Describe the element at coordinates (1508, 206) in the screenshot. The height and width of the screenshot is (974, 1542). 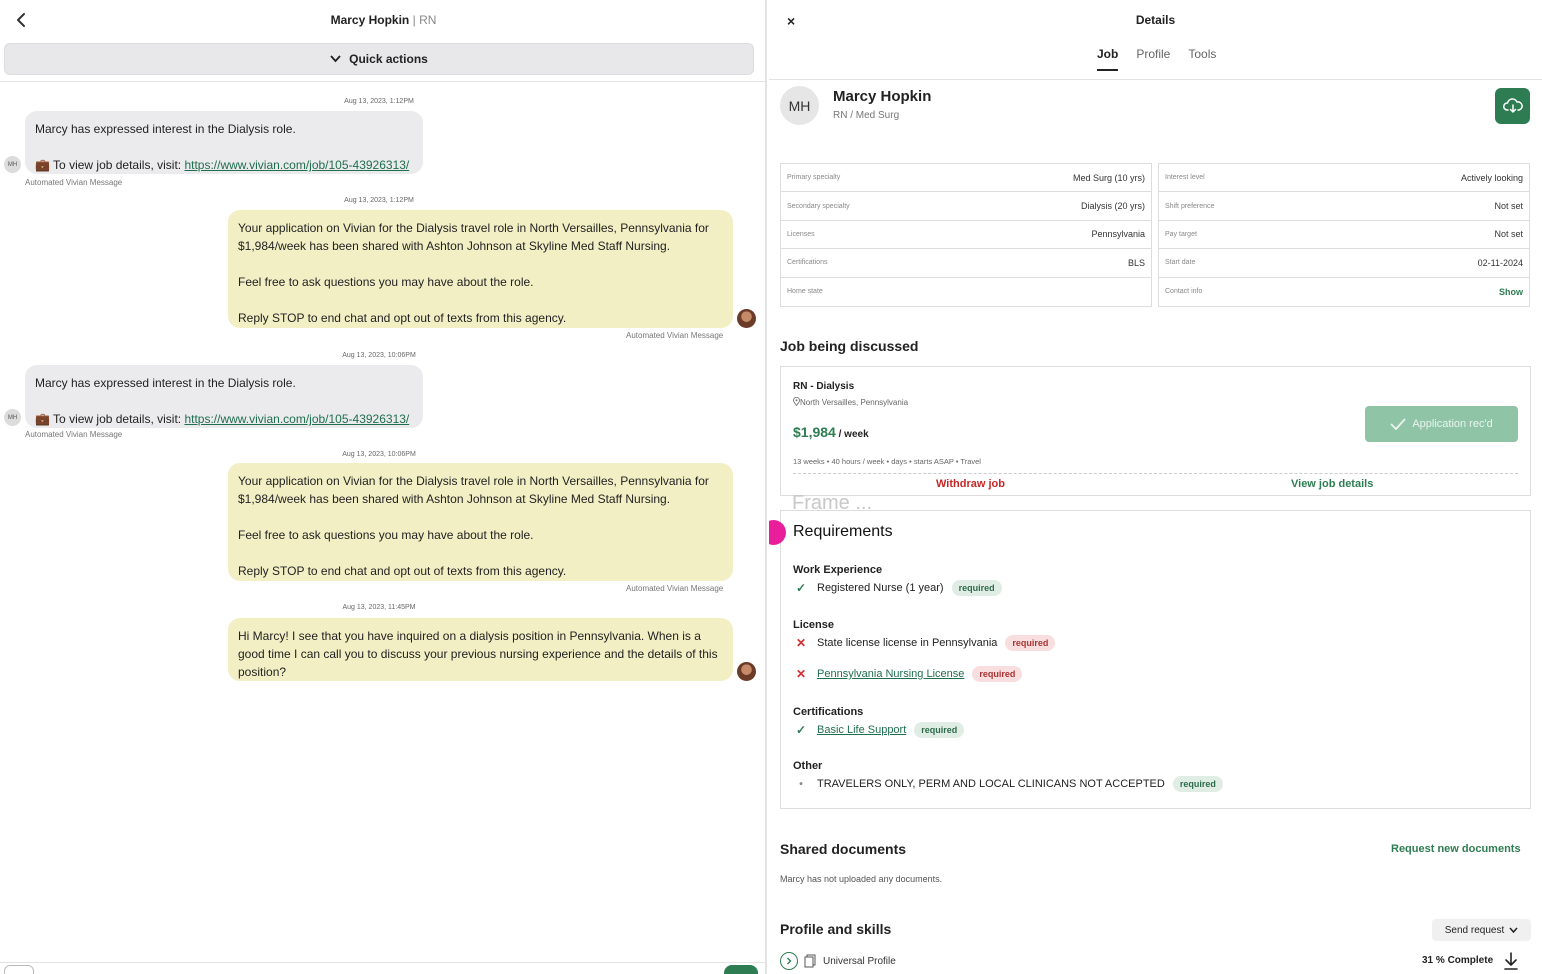
I see `info-value: Not set` at that location.